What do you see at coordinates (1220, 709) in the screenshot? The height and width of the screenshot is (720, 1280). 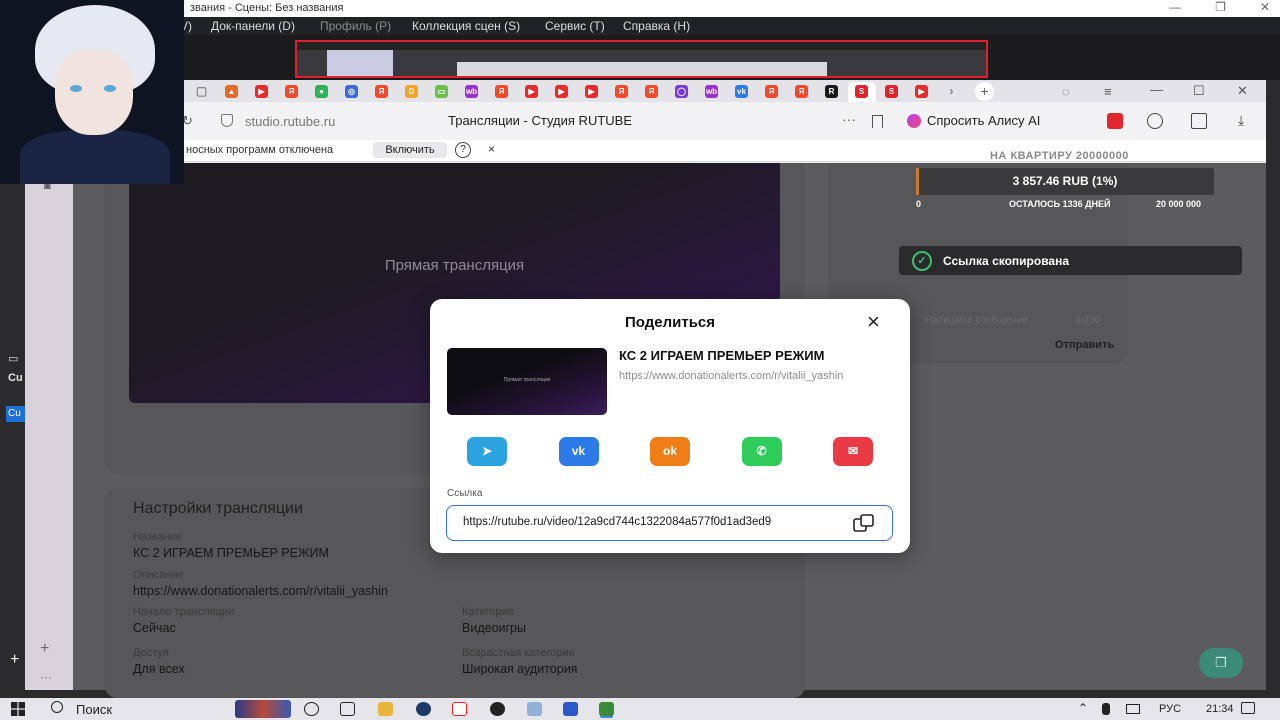 I see `clock: 21:34` at bounding box center [1220, 709].